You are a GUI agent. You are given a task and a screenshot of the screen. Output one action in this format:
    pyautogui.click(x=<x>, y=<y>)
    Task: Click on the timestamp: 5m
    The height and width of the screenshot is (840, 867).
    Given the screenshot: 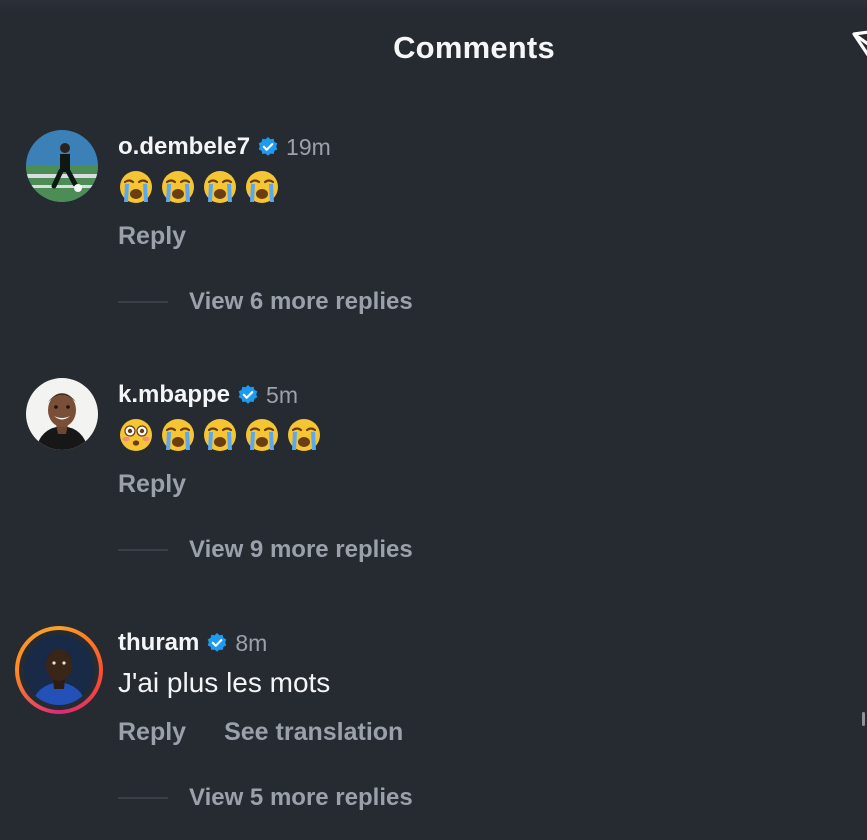 What is the action you would take?
    pyautogui.click(x=282, y=394)
    